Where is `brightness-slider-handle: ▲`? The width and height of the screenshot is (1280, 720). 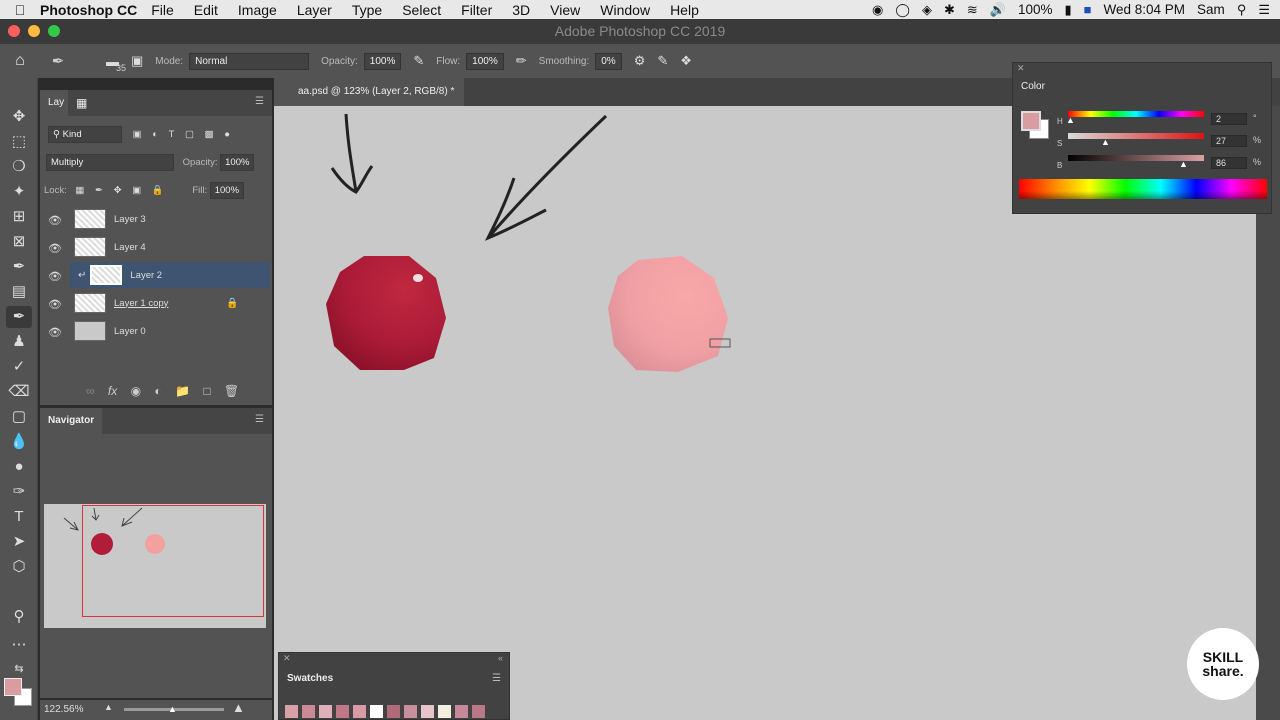
brightness-slider-handle: ▲ is located at coordinates (1183, 164).